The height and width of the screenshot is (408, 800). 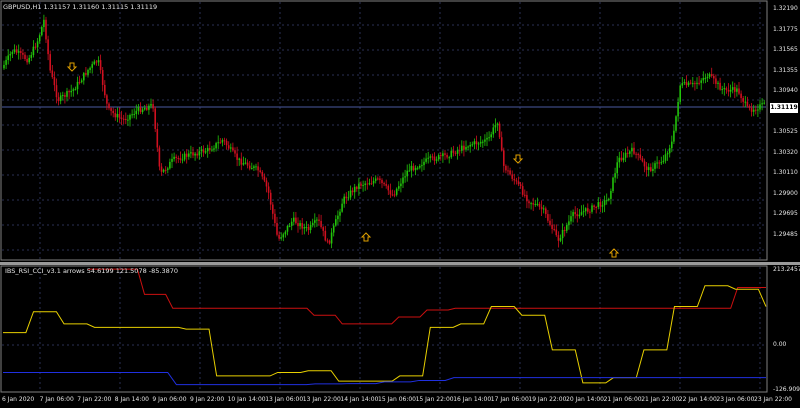 What do you see at coordinates (397, 399) in the screenshot?
I see `time-tick-label: 15 Jan 06:00` at bounding box center [397, 399].